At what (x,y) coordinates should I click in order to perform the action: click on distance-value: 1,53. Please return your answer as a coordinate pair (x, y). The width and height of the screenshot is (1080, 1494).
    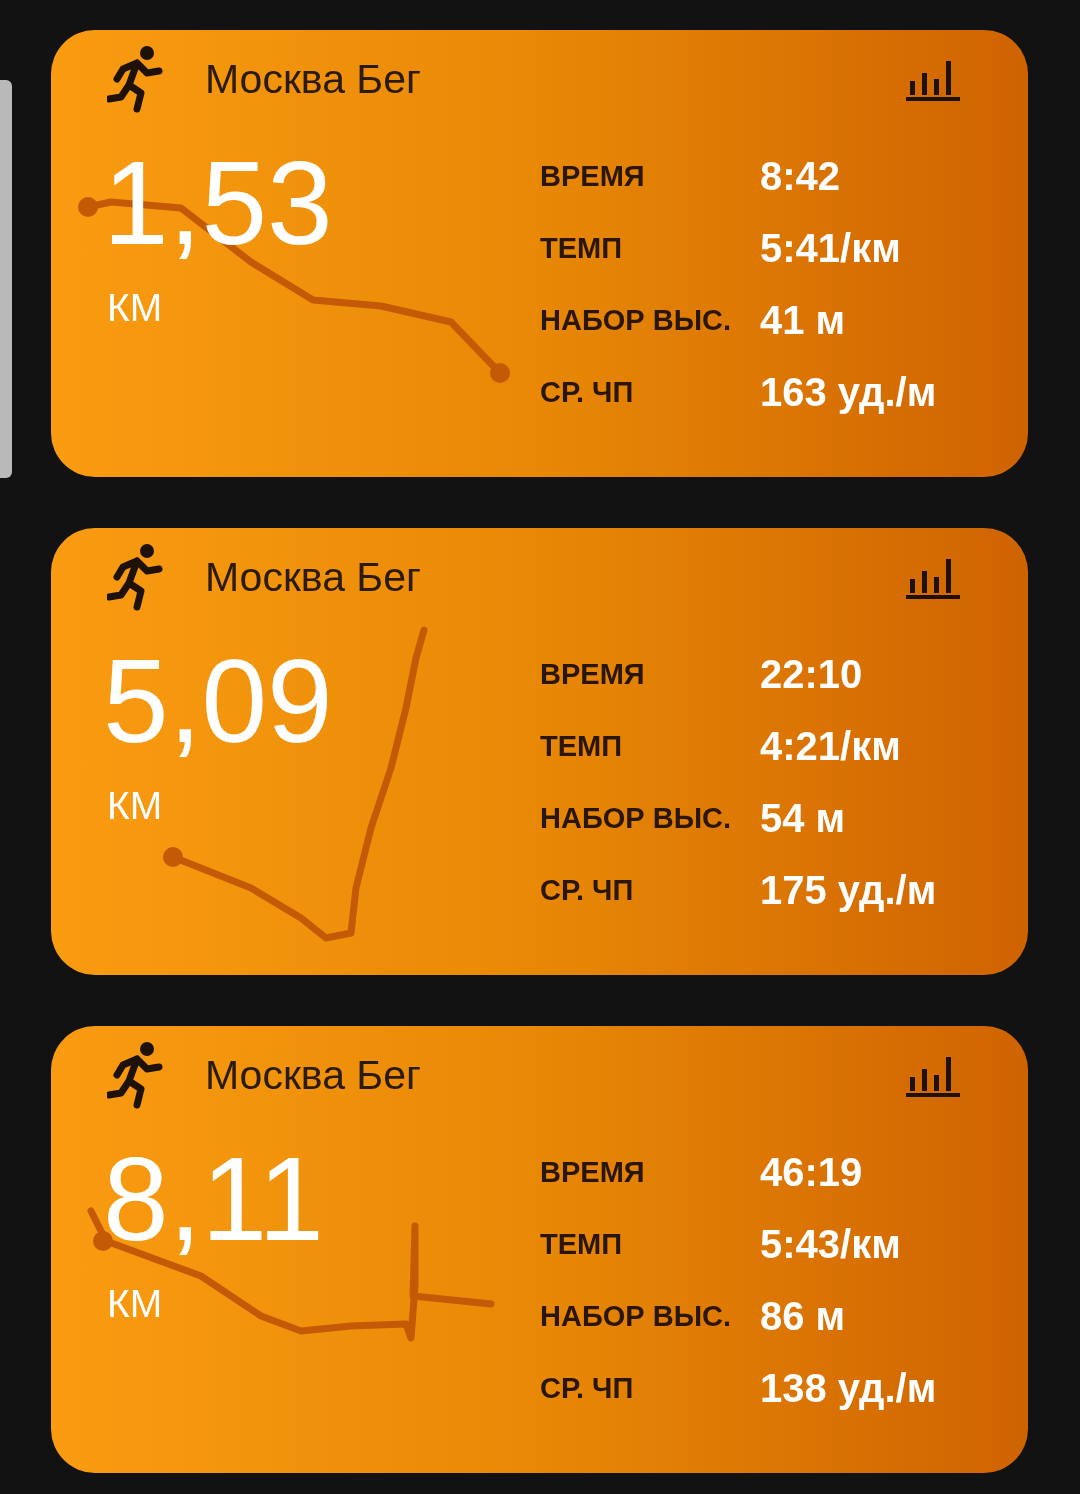
    Looking at the image, I should click on (218, 203).